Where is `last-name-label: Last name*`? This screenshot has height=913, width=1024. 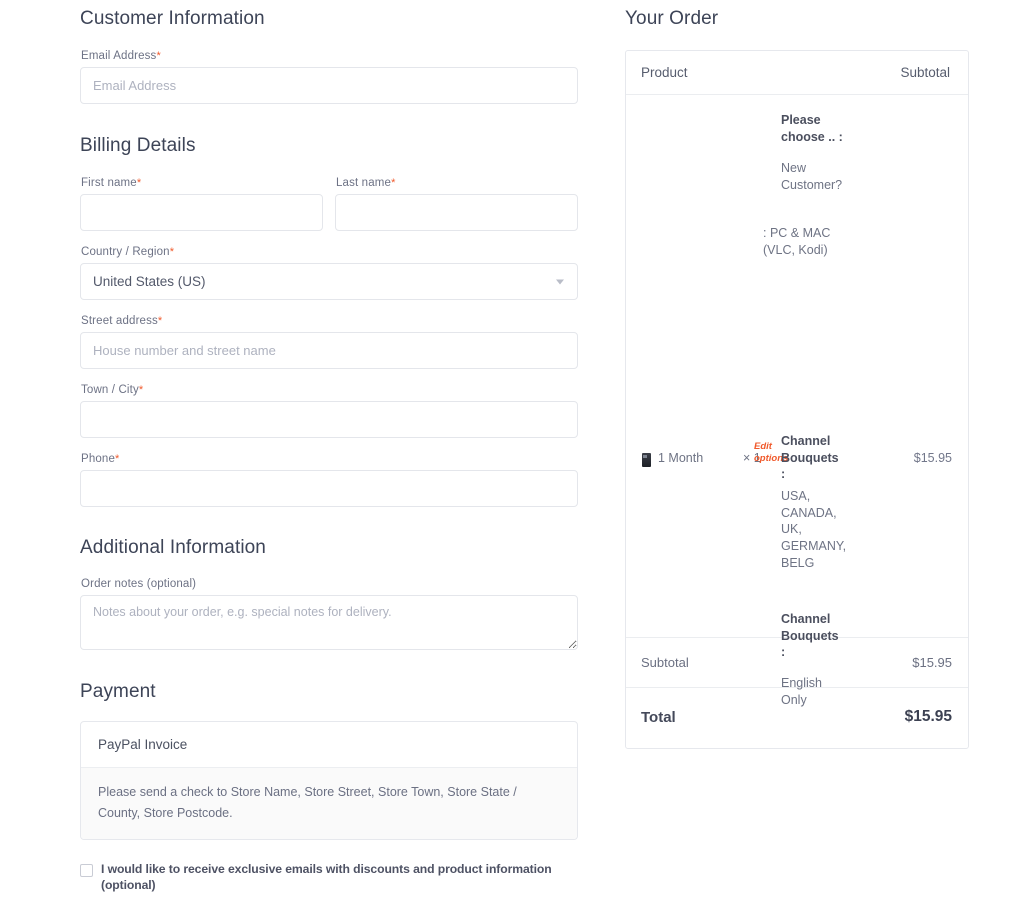
last-name-label: Last name* is located at coordinates (366, 183).